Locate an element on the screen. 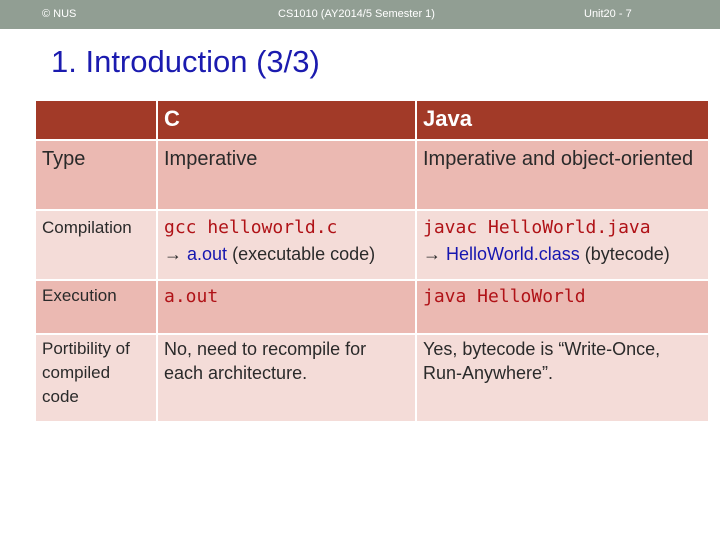 The width and height of the screenshot is (720, 540). copyright-label: © NUS is located at coordinates (59, 14).